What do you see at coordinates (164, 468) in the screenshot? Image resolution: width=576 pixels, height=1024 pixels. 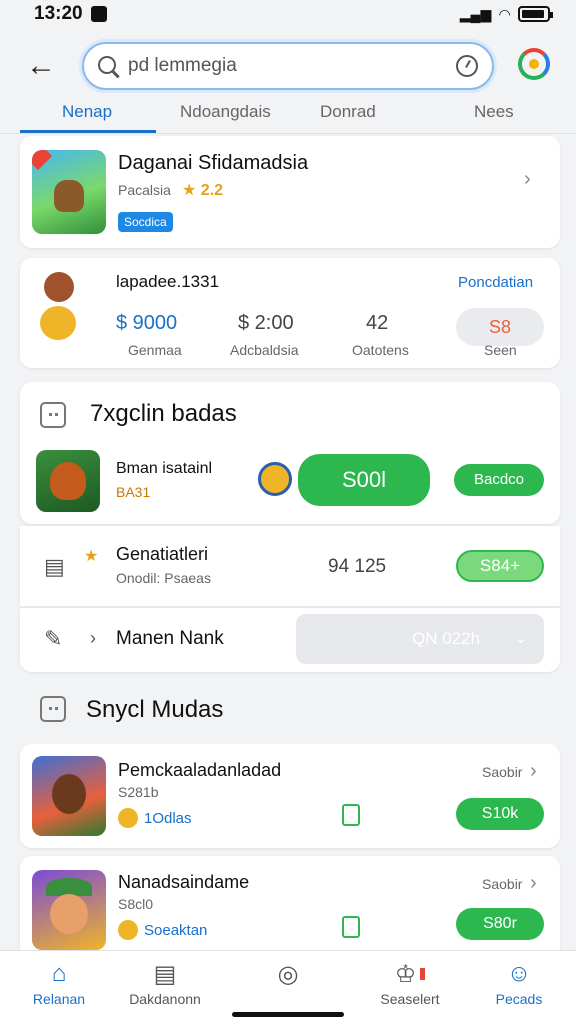 I see `section1-item-title: Bman isatainl` at bounding box center [164, 468].